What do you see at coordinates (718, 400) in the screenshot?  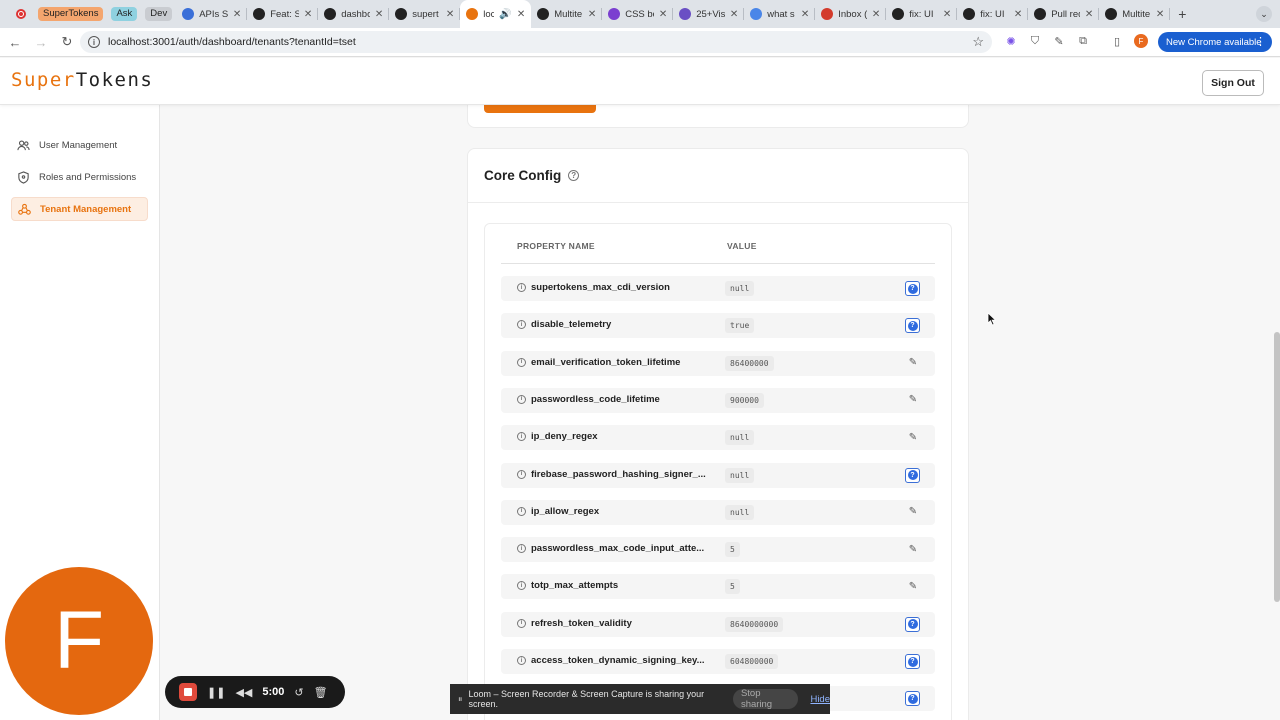 I see `table-row: i passwordless_code_lifetime 900000 ✎` at bounding box center [718, 400].